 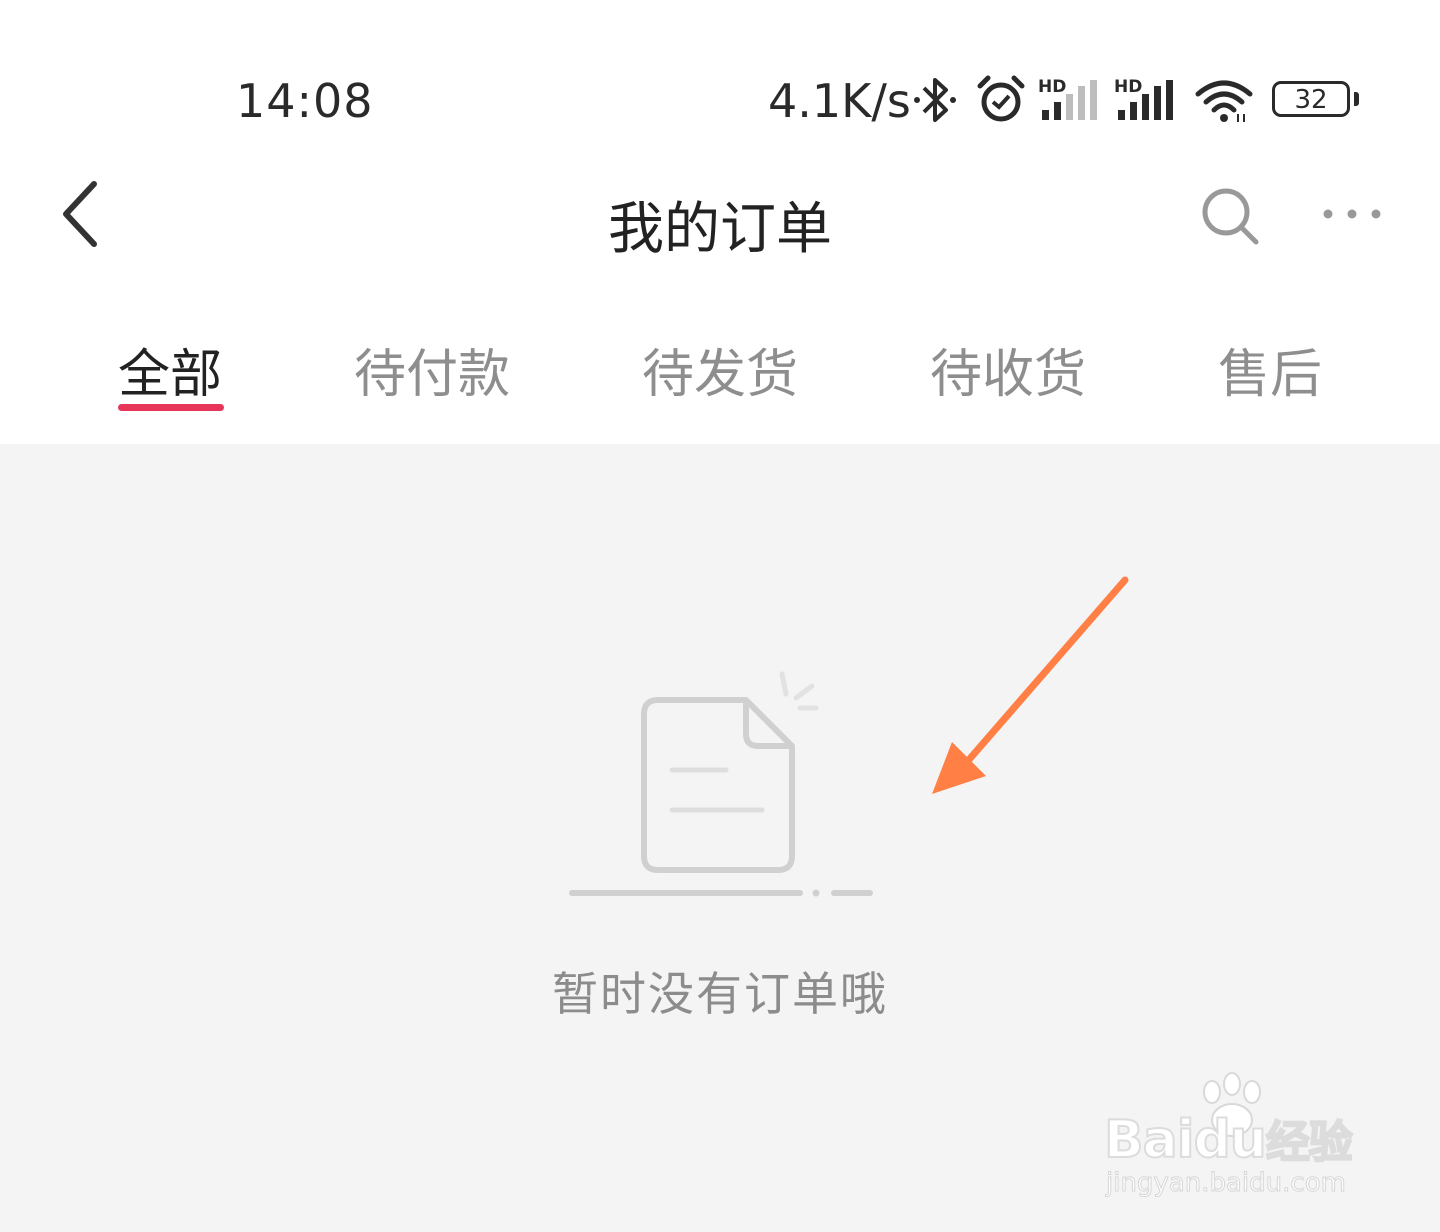 I want to click on tab-pending-payment: 待付款, so click(x=432, y=369).